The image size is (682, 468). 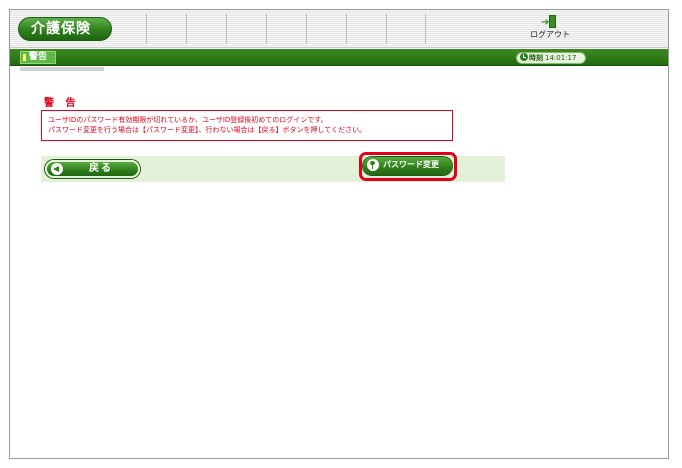 I want to click on logout-label: ログアウト, so click(x=550, y=34).